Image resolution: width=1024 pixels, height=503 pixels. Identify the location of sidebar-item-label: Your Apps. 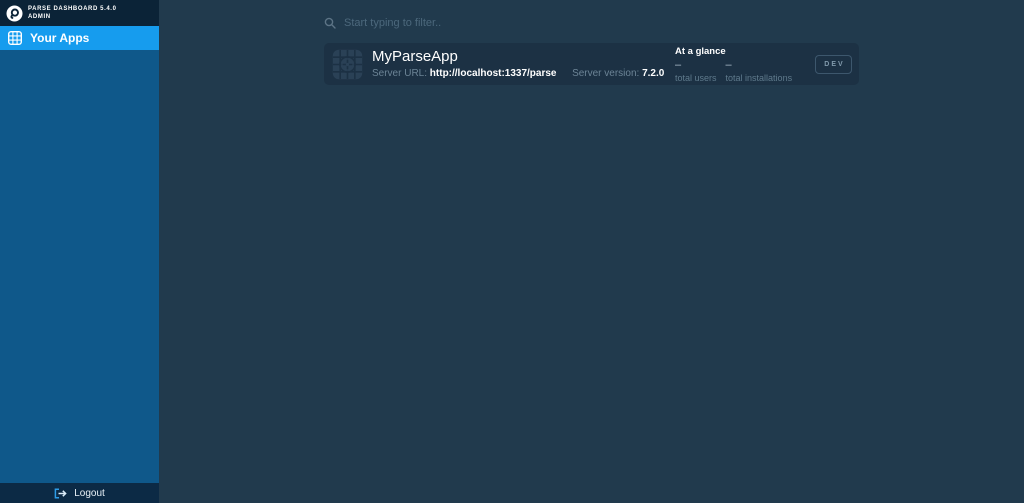
(60, 38).